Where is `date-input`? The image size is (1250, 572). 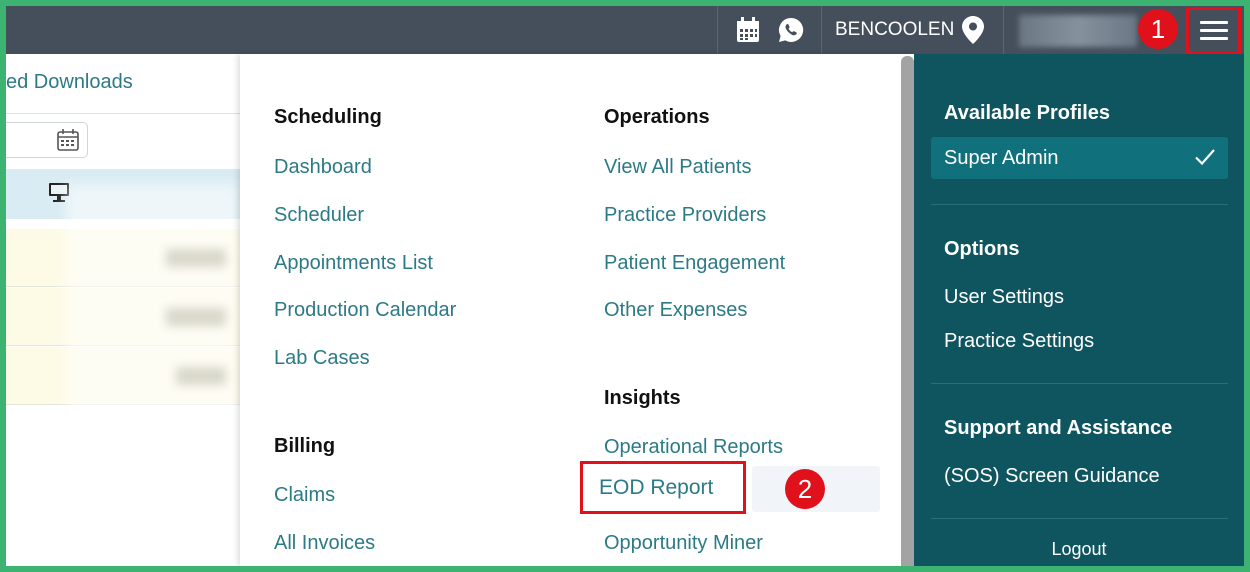
date-input is located at coordinates (47, 140).